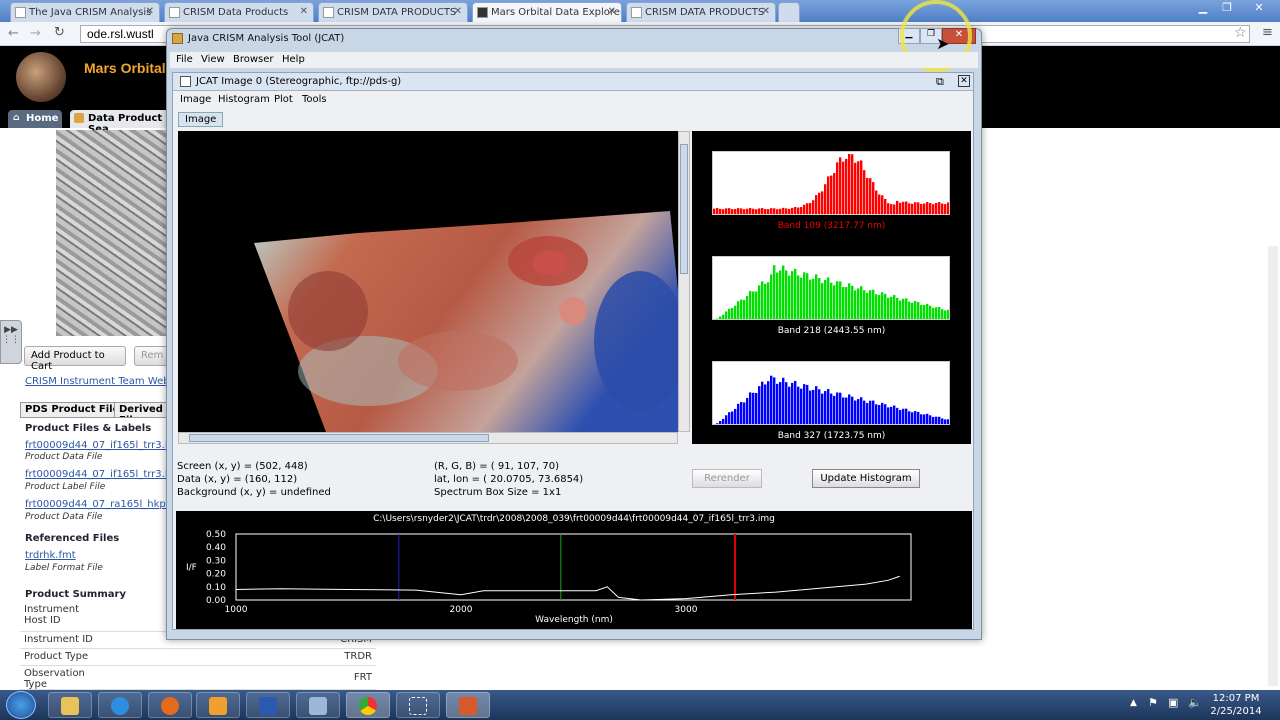  What do you see at coordinates (253, 59) in the screenshot?
I see `menu-browser: Browser` at bounding box center [253, 59].